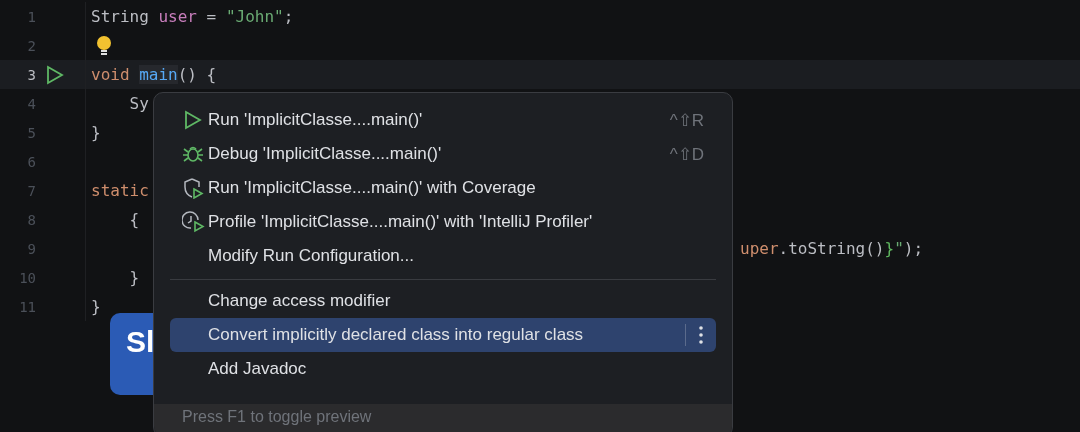 Image resolution: width=1080 pixels, height=432 pixels. I want to click on line-number: 3, so click(31, 74).